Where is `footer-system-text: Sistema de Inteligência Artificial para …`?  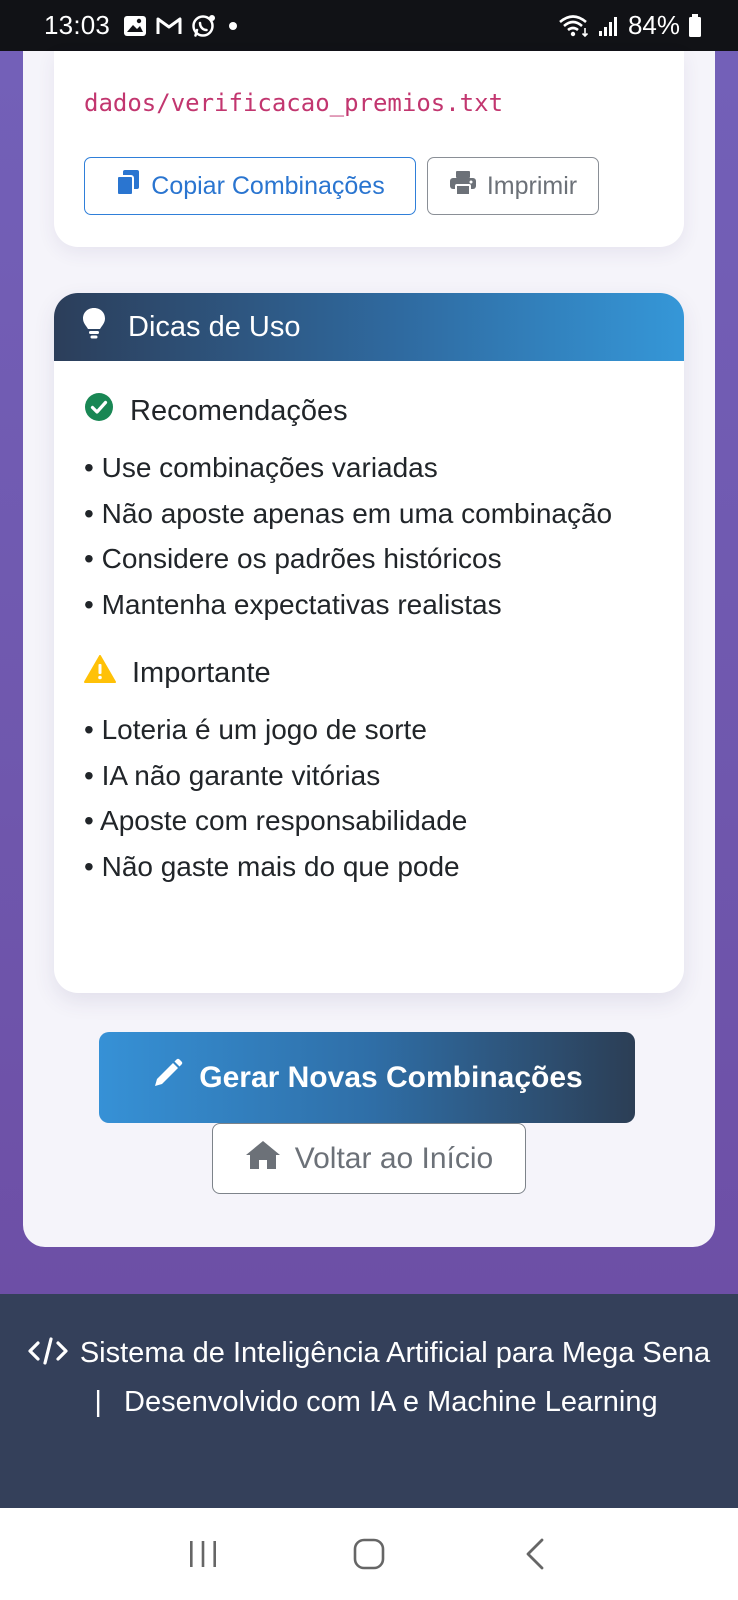
footer-system-text: Sistema de Inteligência Artificial para … is located at coordinates (395, 1353).